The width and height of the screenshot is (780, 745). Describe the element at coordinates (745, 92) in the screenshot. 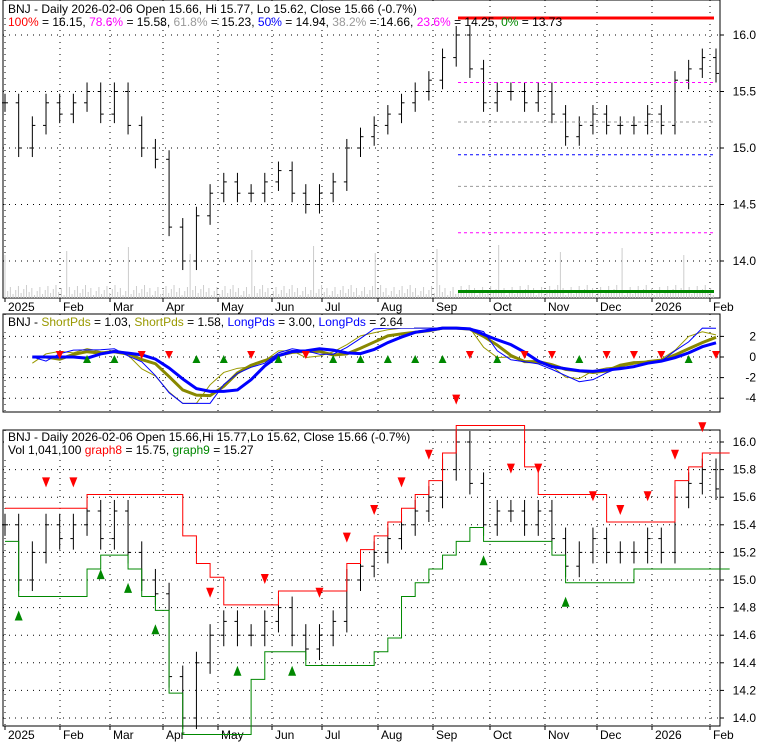

I see `y-tick-label: 15.5` at that location.